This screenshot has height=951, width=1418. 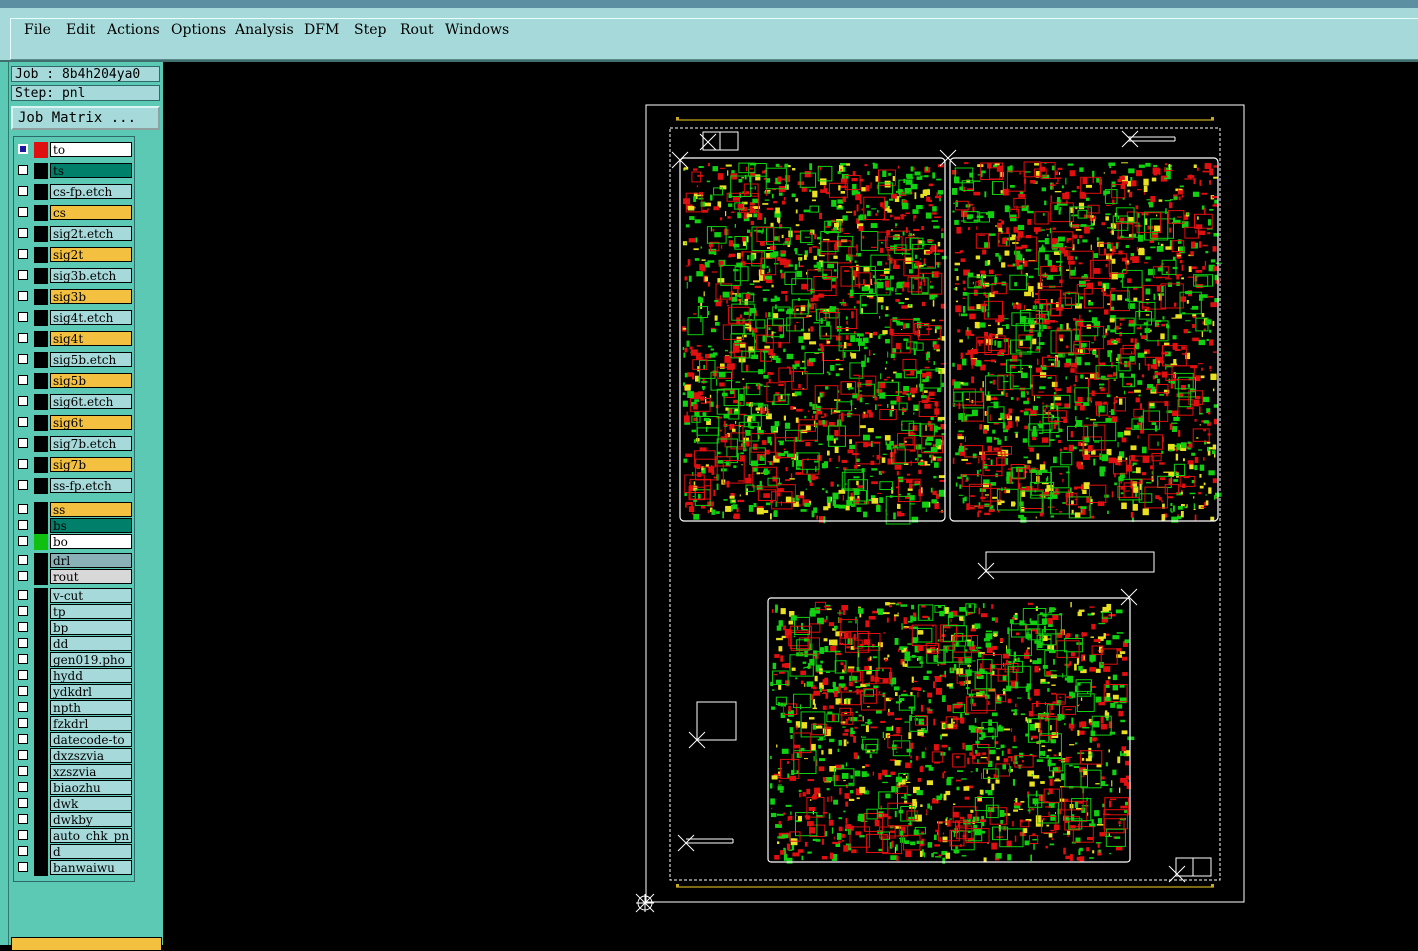 I want to click on layer-row-v-cut: v-cut, so click(x=74, y=596).